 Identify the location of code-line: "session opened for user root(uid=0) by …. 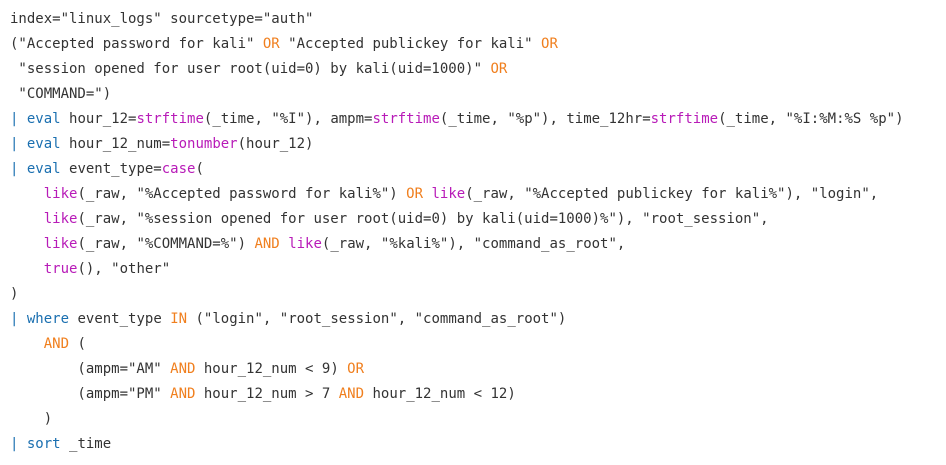
(478, 69).